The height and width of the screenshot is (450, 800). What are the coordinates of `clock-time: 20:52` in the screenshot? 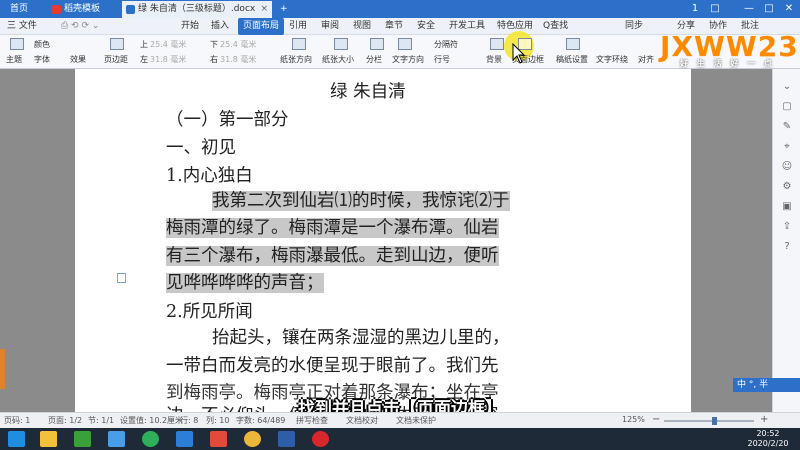 It's located at (768, 433).